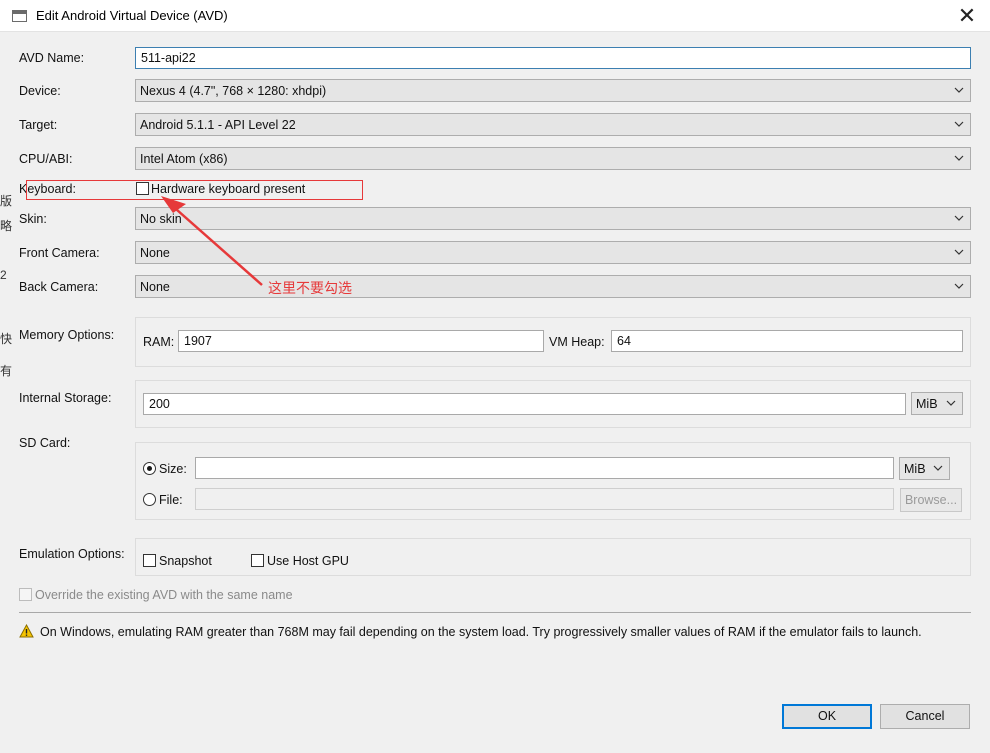  What do you see at coordinates (544, 468) in the screenshot?
I see `sd-size-input` at bounding box center [544, 468].